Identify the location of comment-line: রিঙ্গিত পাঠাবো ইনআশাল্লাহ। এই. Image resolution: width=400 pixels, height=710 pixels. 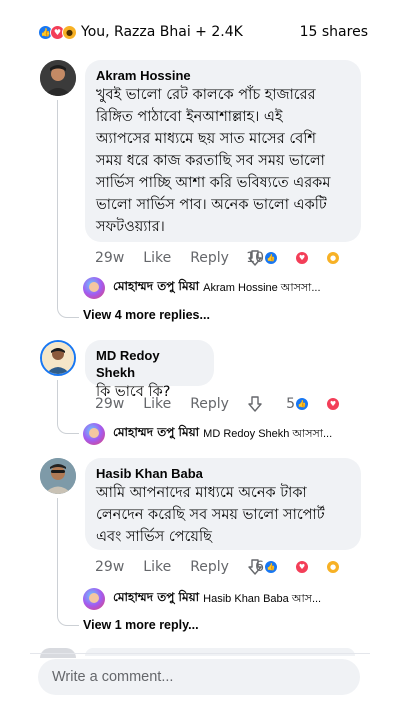
(189, 117).